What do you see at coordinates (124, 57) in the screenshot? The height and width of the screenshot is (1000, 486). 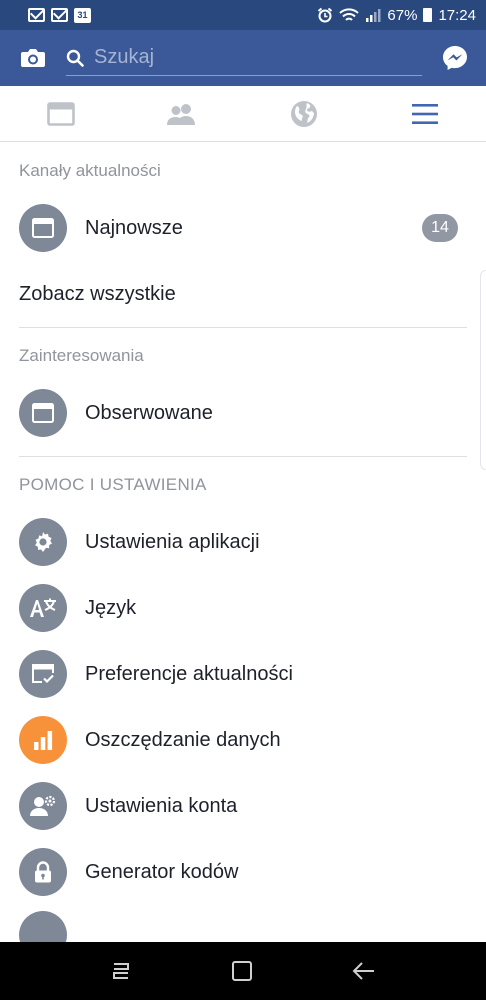 I see `search-placeholder: Szukaj` at bounding box center [124, 57].